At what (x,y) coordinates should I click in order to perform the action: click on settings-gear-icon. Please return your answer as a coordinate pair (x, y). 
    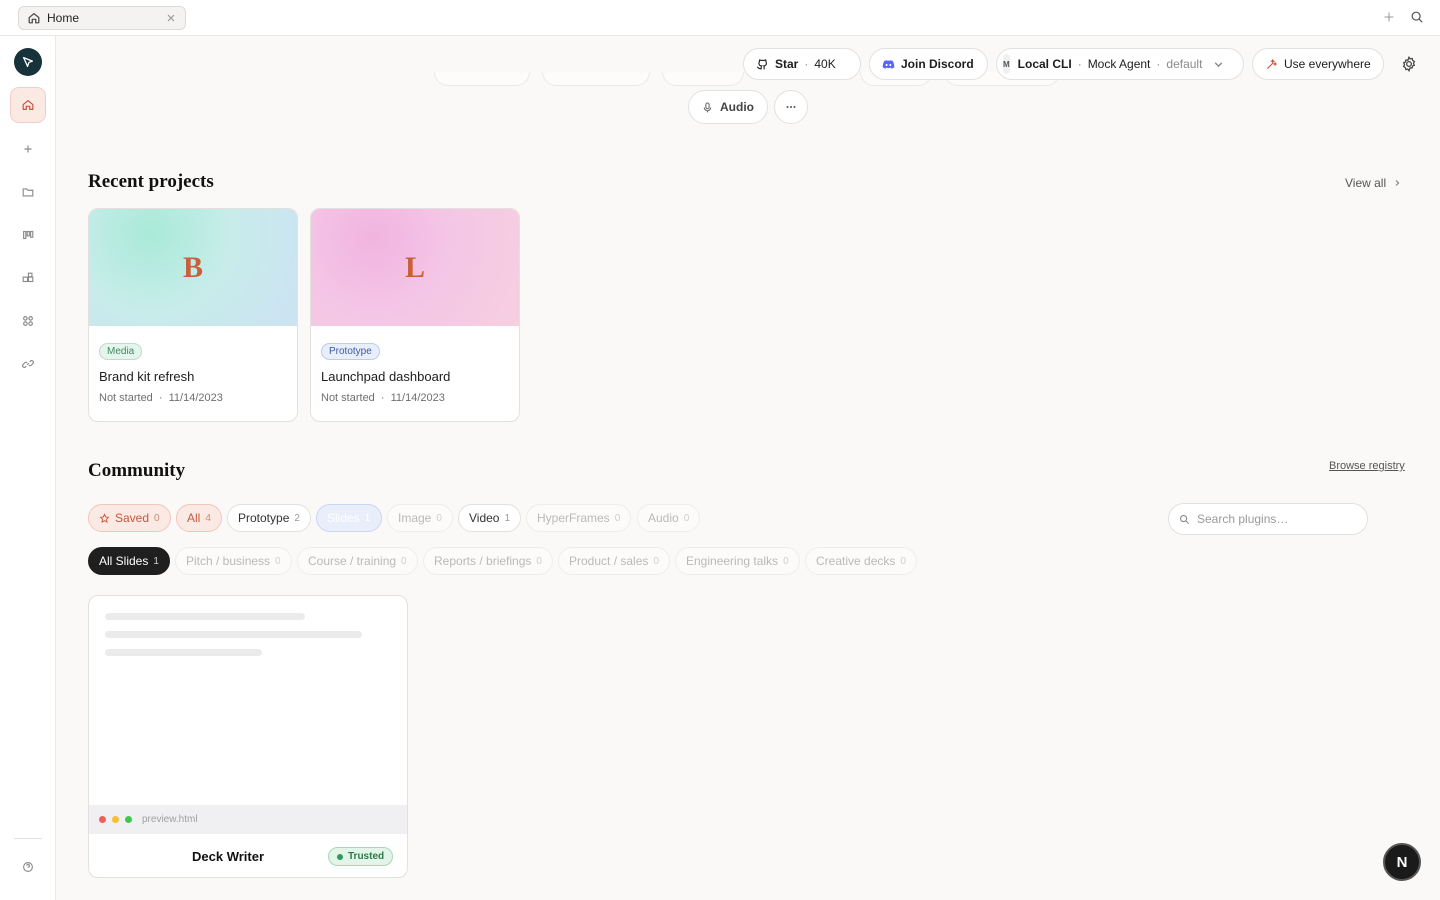
    Looking at the image, I should click on (1409, 64).